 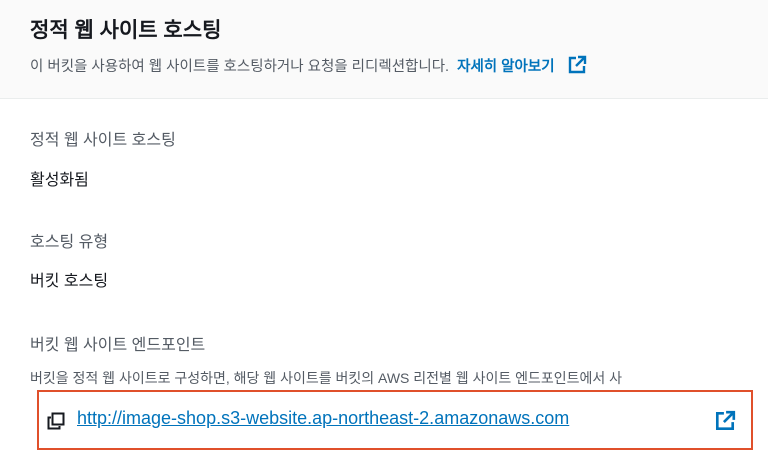 I want to click on hosting-type-label: 호스팅 유형, so click(x=69, y=242).